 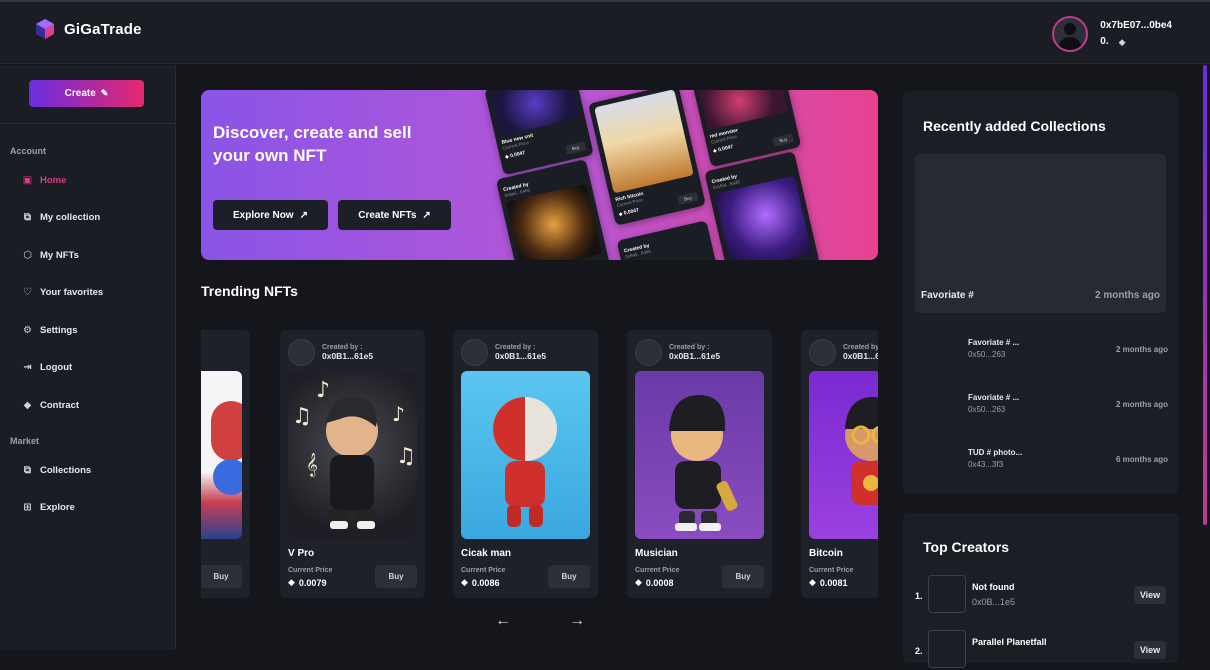 I want to click on wallet-balance: 0., so click(x=1104, y=41).